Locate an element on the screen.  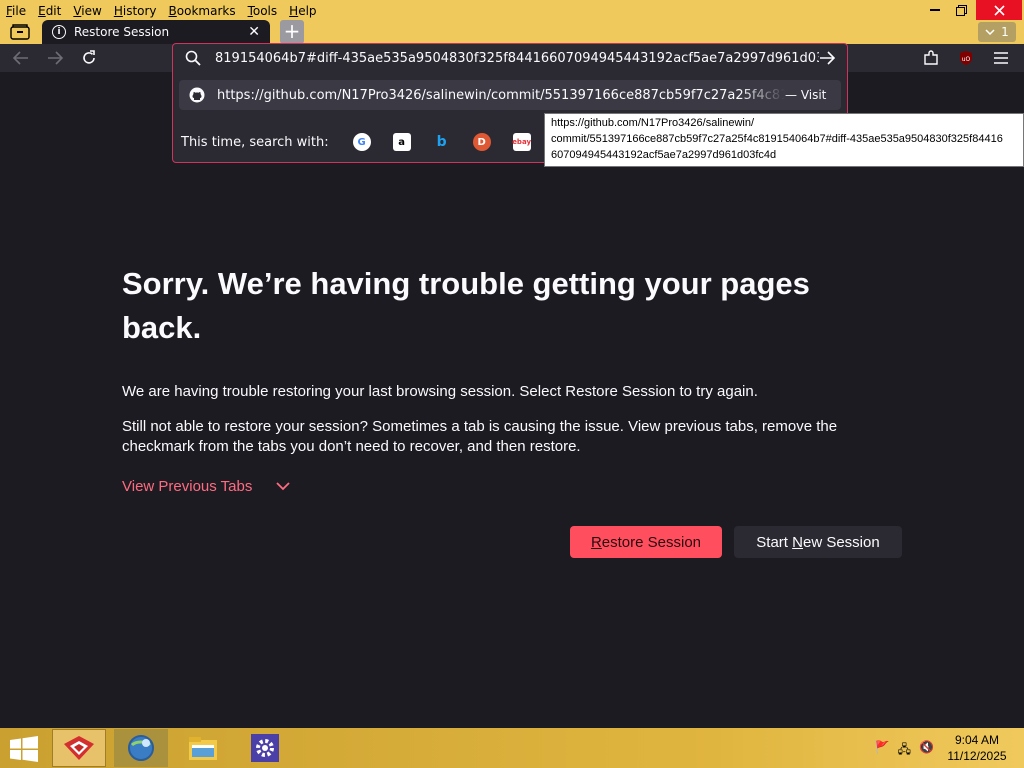
tooltip-line: 607094945443192acf5ae7a2997d961d03fc4d is located at coordinates (664, 155).